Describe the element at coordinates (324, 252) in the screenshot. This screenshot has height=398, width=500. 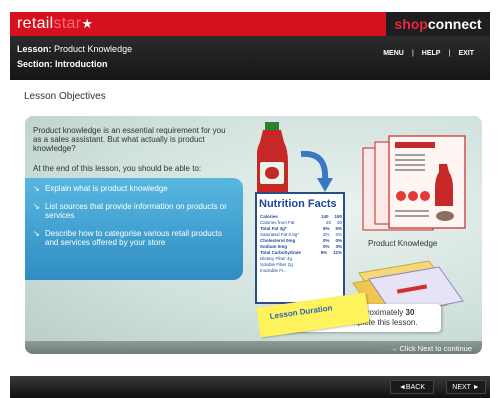
I see `nutrition-value-a: 9%` at that location.